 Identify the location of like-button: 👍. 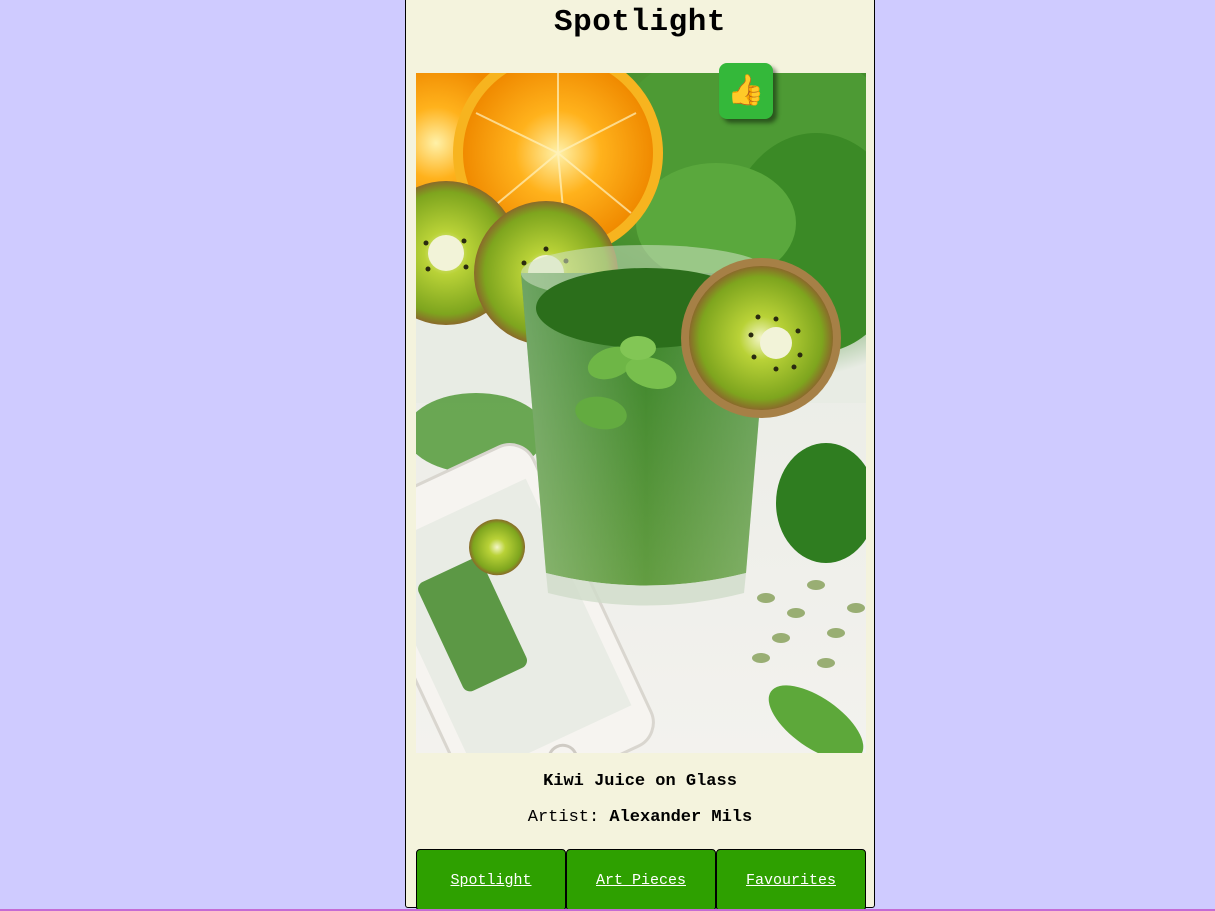
(746, 91).